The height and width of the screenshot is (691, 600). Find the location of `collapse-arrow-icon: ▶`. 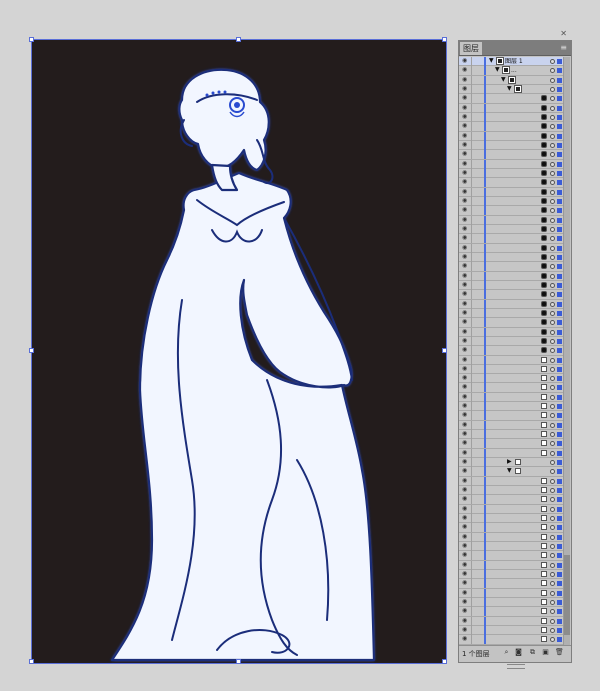

collapse-arrow-icon: ▶ is located at coordinates (509, 462).